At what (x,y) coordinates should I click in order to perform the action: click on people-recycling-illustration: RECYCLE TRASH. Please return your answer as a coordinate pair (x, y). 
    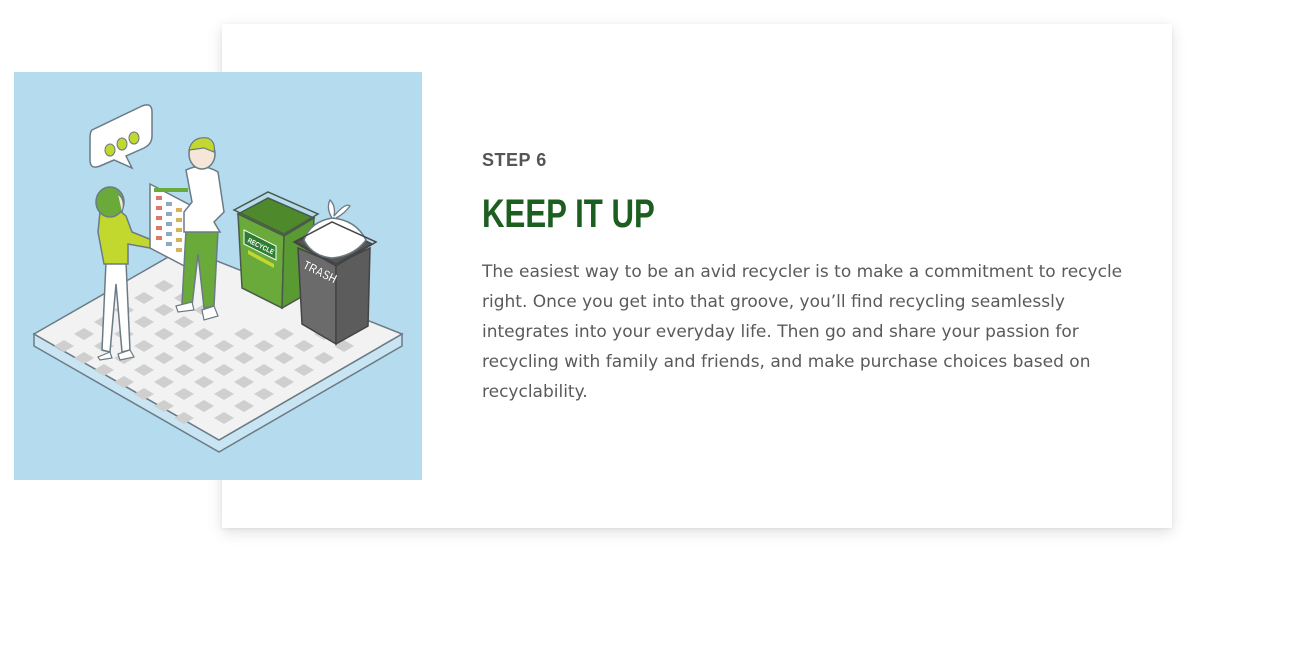
    Looking at the image, I should click on (218, 278).